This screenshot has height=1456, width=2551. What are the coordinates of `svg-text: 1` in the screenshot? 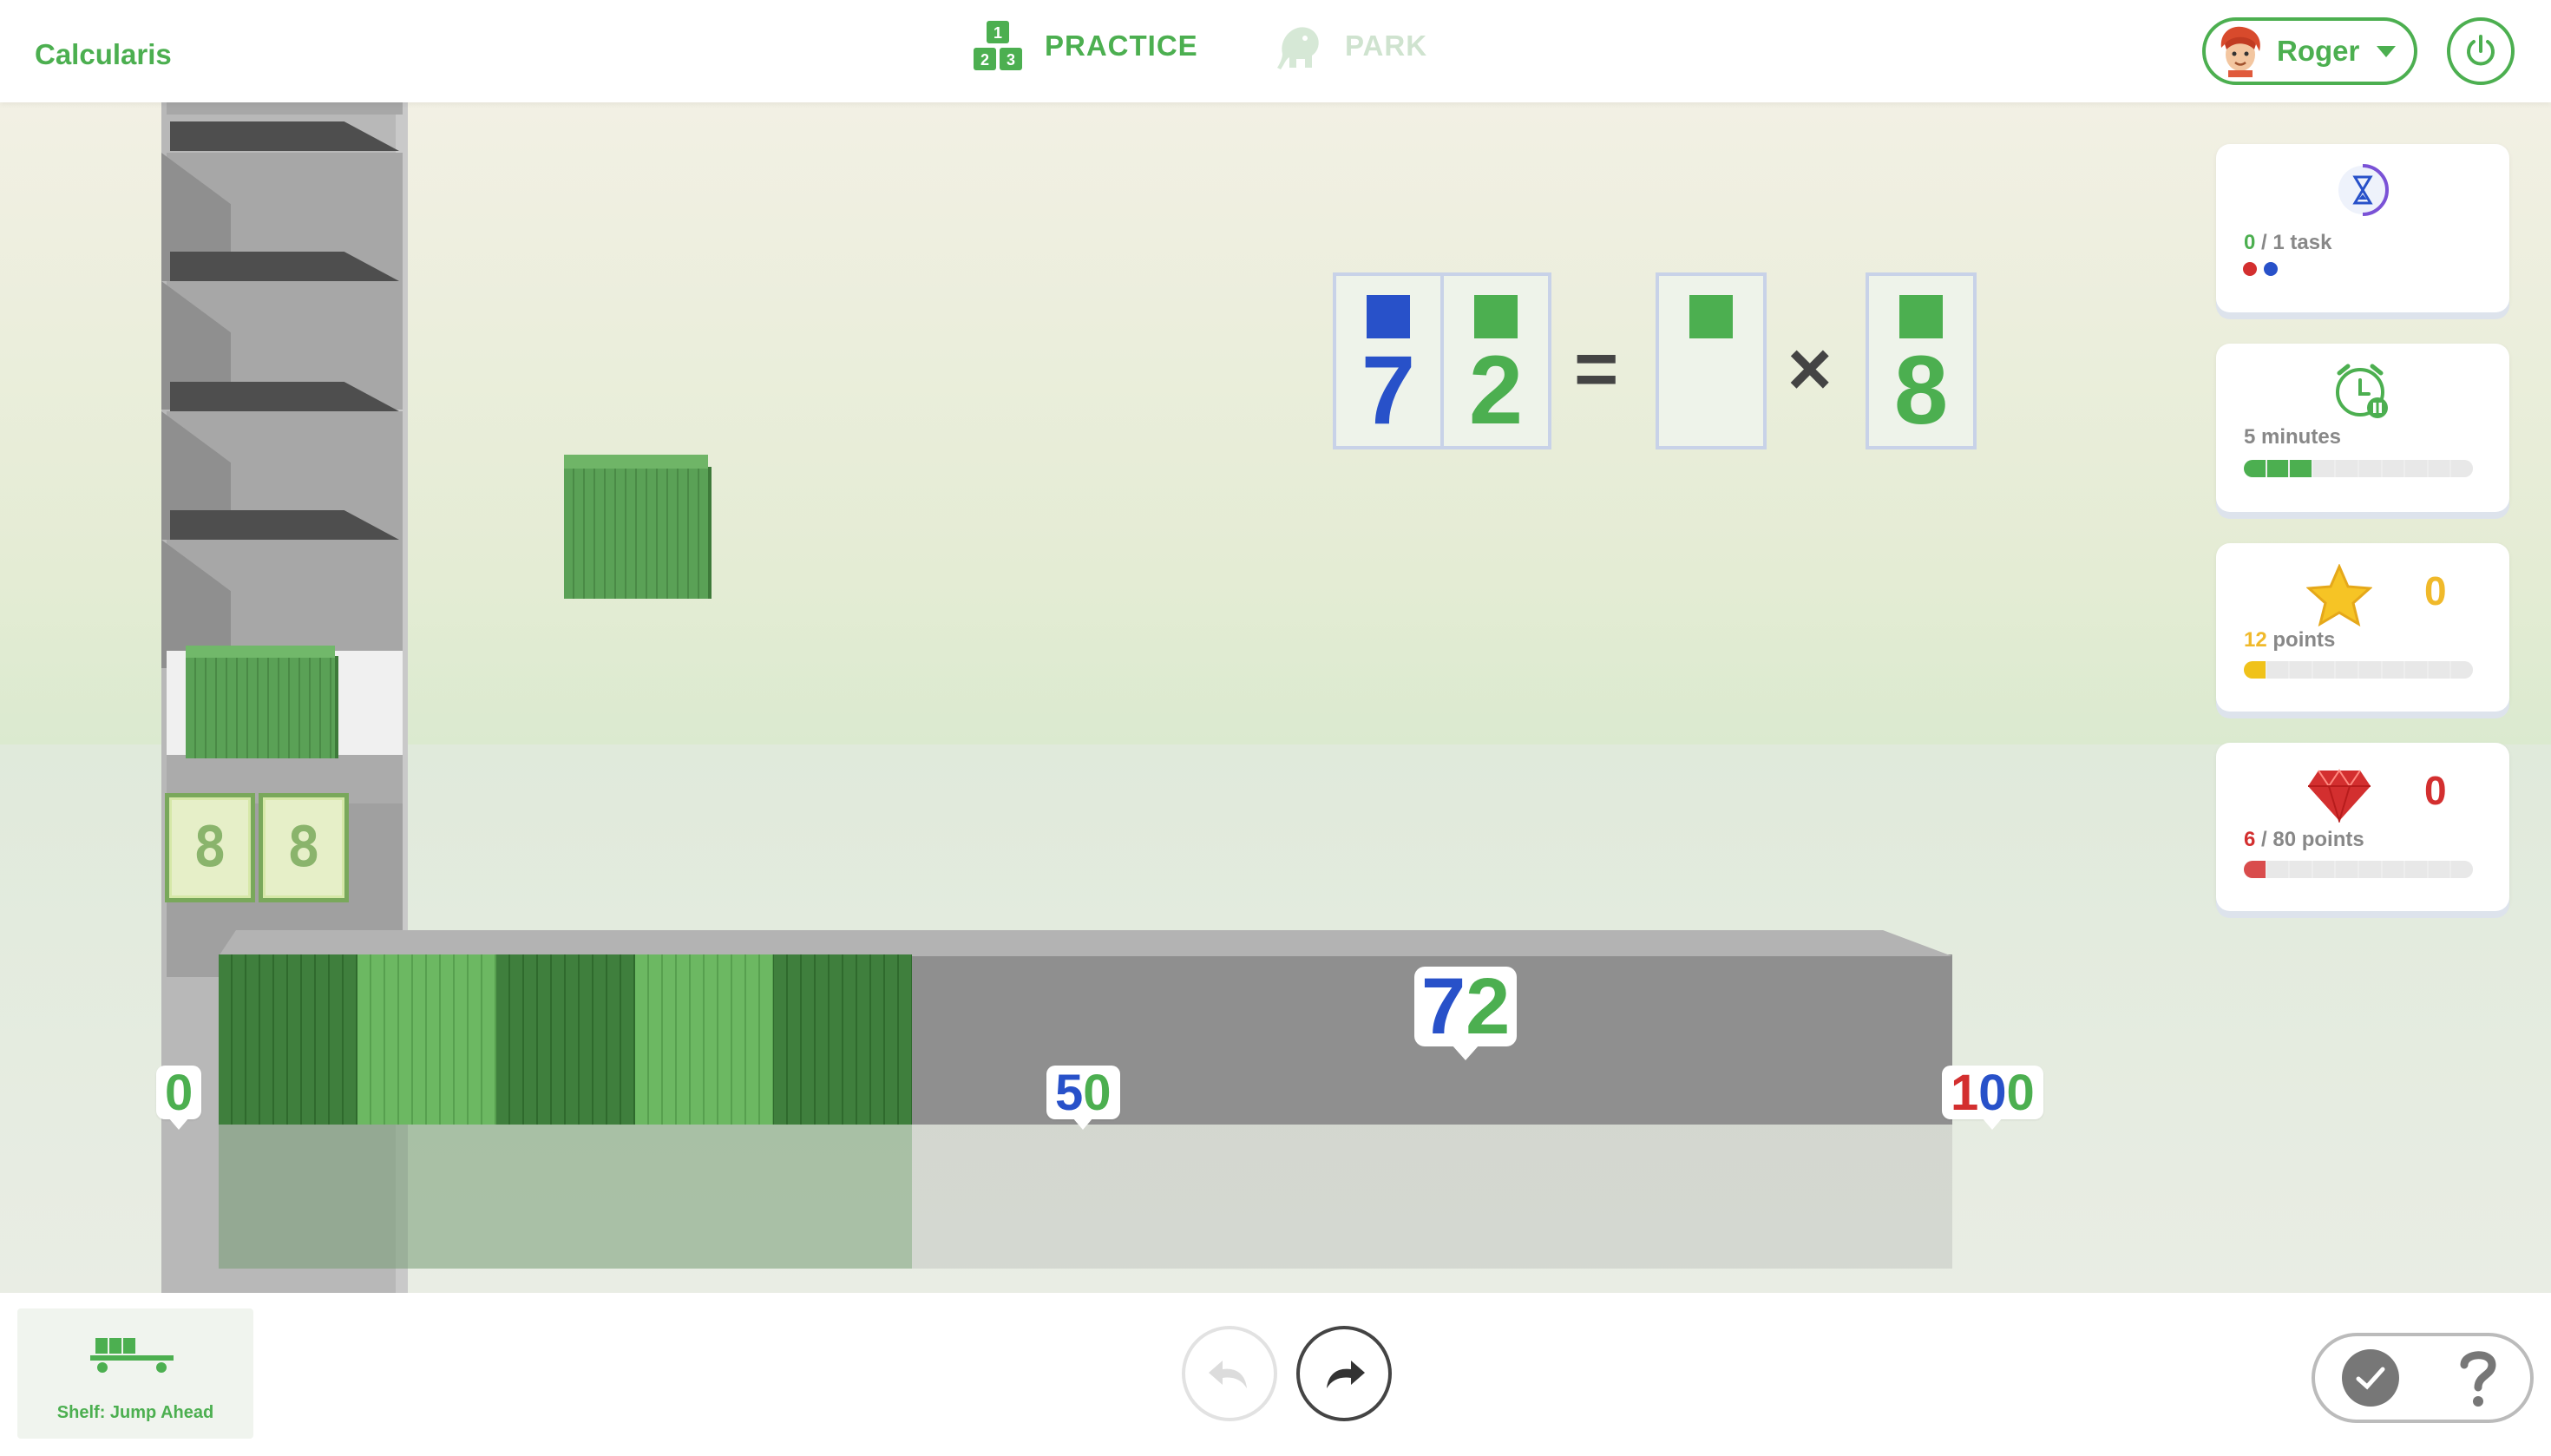 It's located at (998, 33).